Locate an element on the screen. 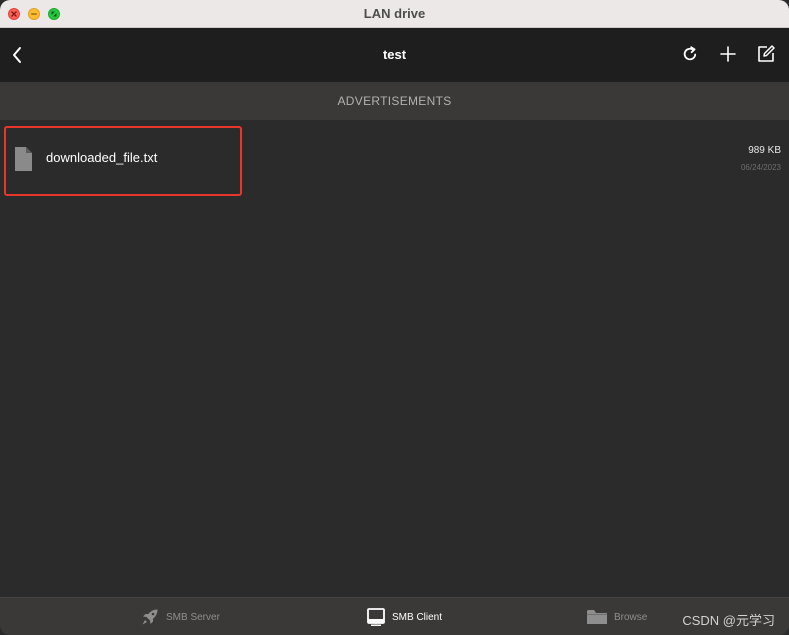 The image size is (789, 635). chevron-left-icon is located at coordinates (17, 55).